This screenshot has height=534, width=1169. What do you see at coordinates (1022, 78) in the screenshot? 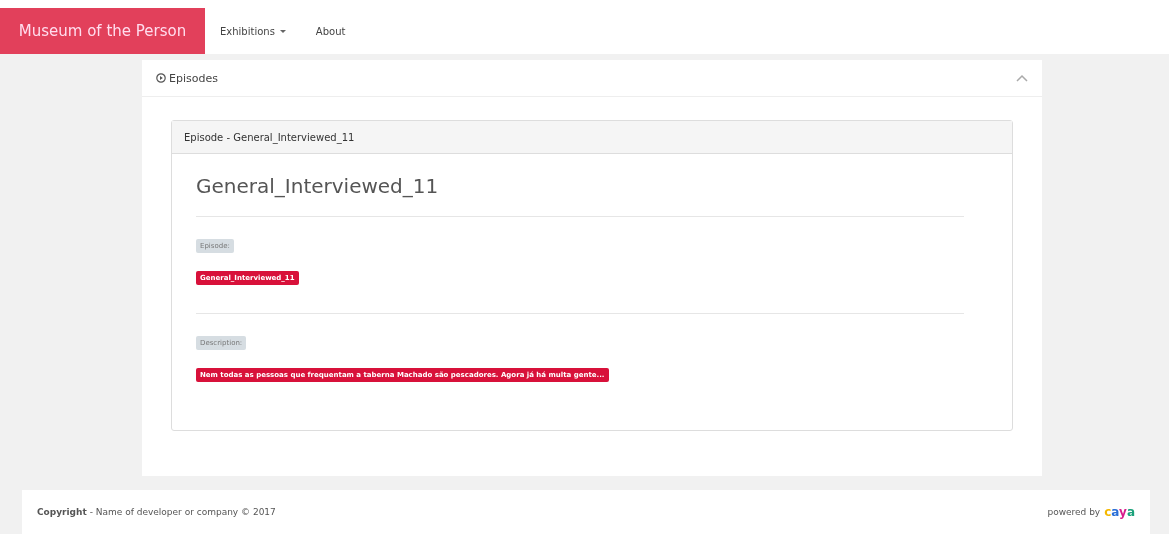
I see `chevron-icon` at bounding box center [1022, 78].